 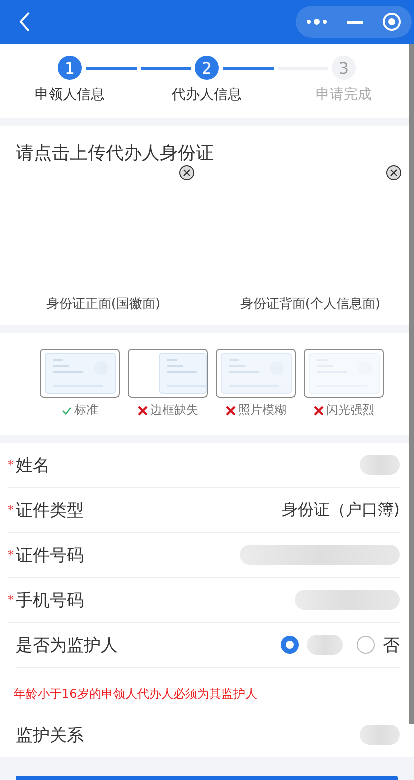 I want to click on step-label: 代办人信息, so click(x=207, y=95).